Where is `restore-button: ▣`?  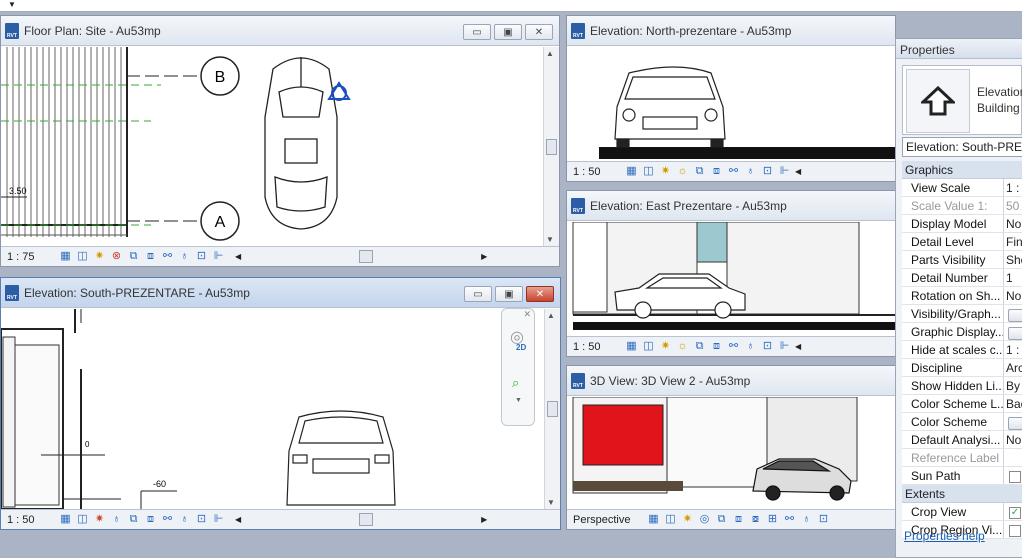
restore-button: ▣ is located at coordinates (509, 294).